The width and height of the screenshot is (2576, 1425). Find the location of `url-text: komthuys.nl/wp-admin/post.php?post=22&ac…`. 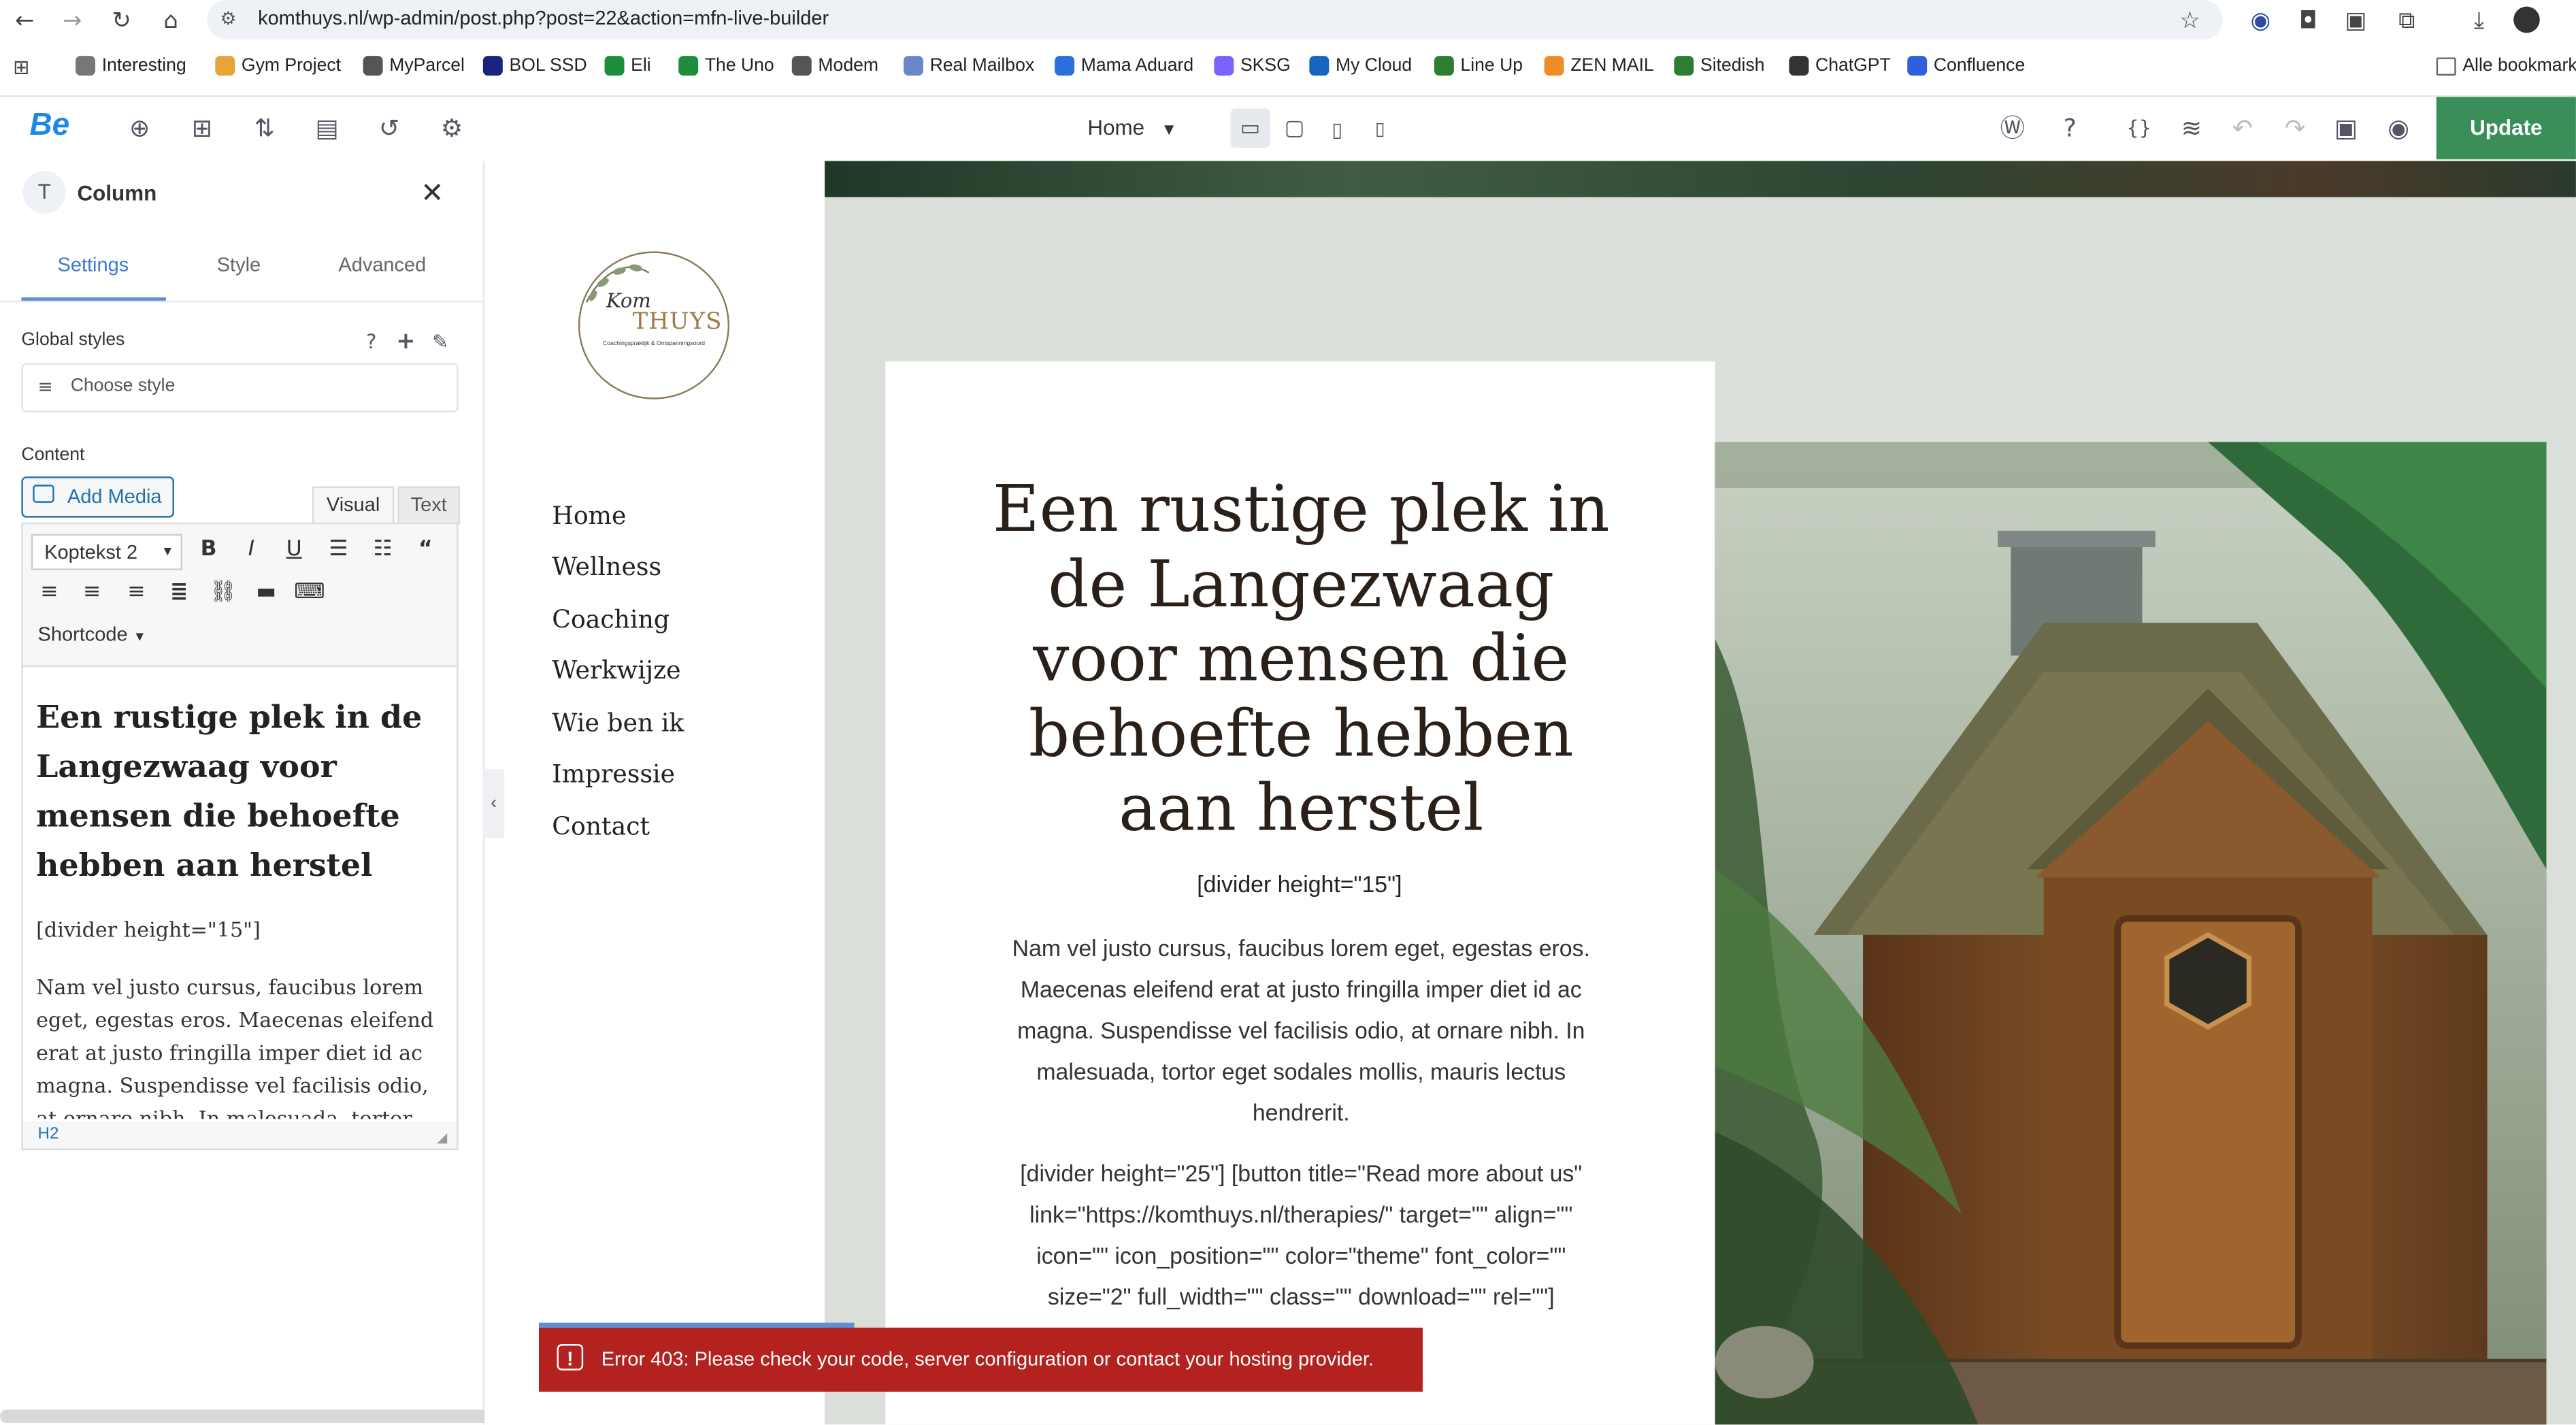

url-text: komthuys.nl/wp-admin/post.php?post=22&ac… is located at coordinates (543, 18).